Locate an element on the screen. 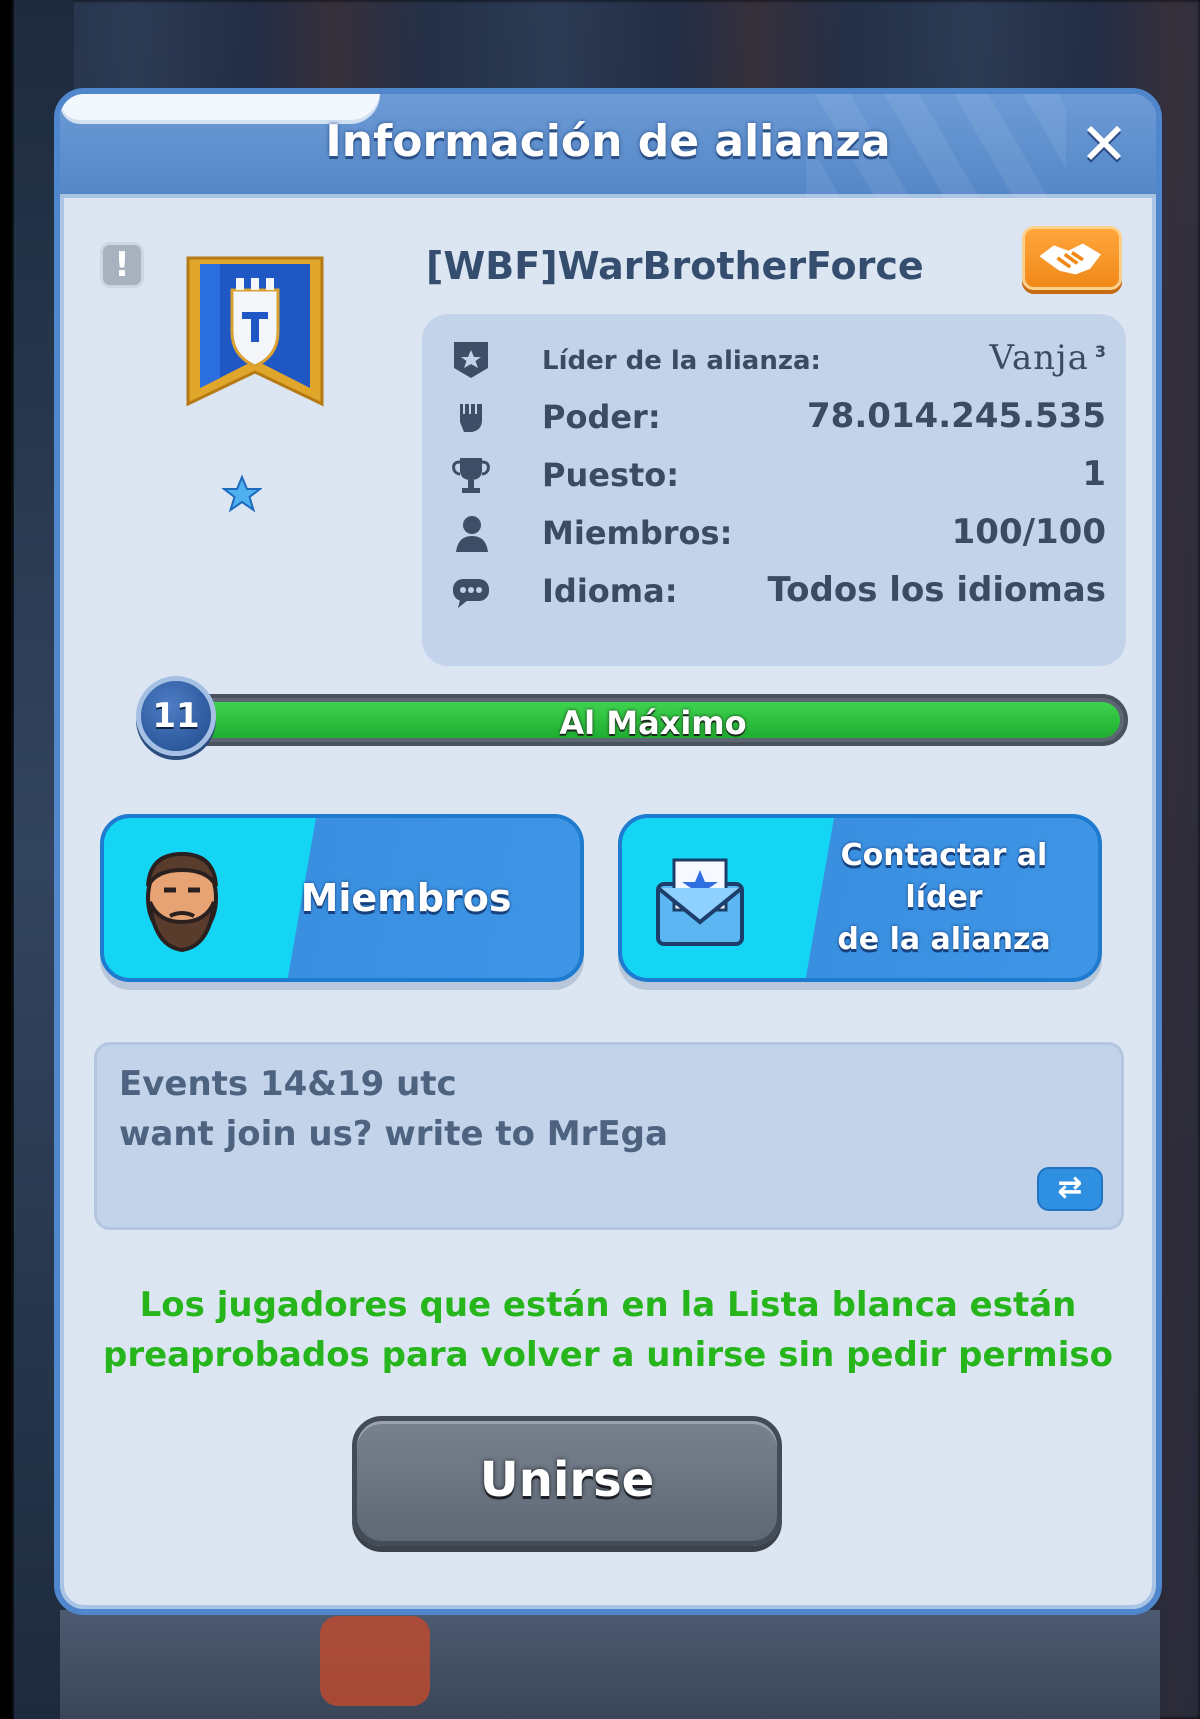 The image size is (1200, 1719). leader-banner-icon is located at coordinates (471, 360).